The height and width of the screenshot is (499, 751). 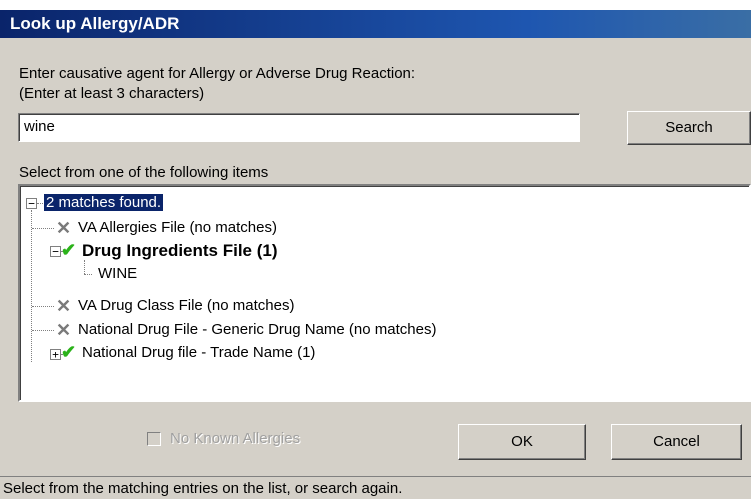 I want to click on tree-root-label: 2 matches found., so click(x=103, y=202).